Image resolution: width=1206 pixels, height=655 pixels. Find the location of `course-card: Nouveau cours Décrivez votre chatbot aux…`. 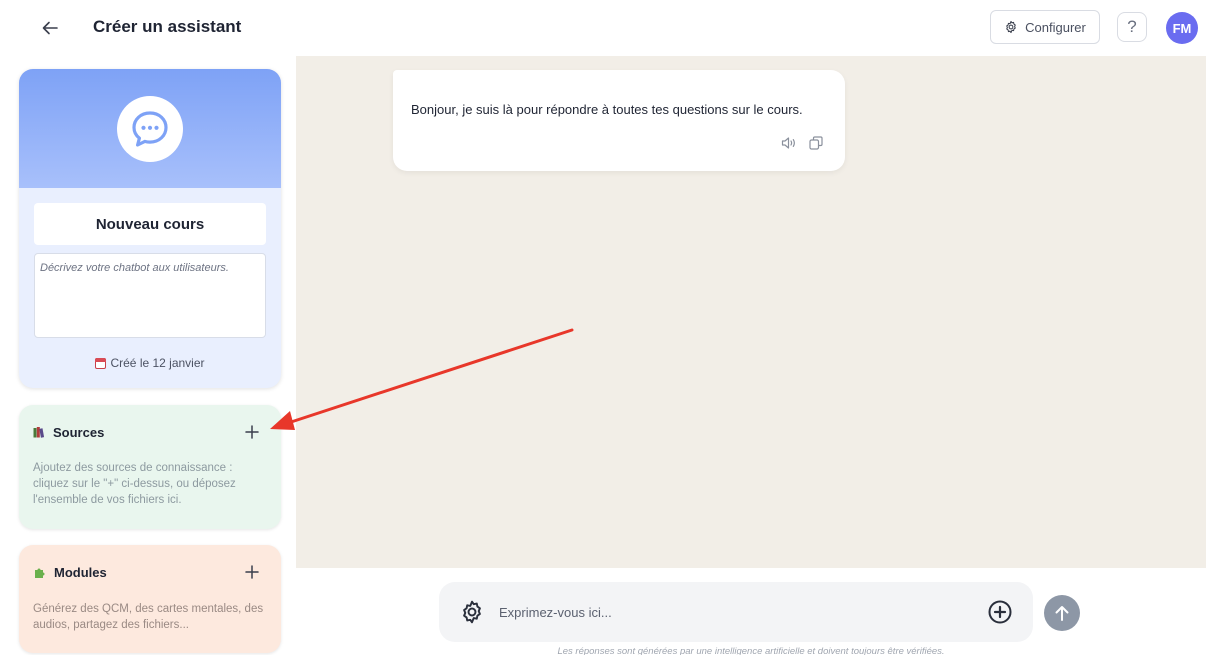

course-card: Nouveau cours Décrivez votre chatbot aux… is located at coordinates (150, 228).